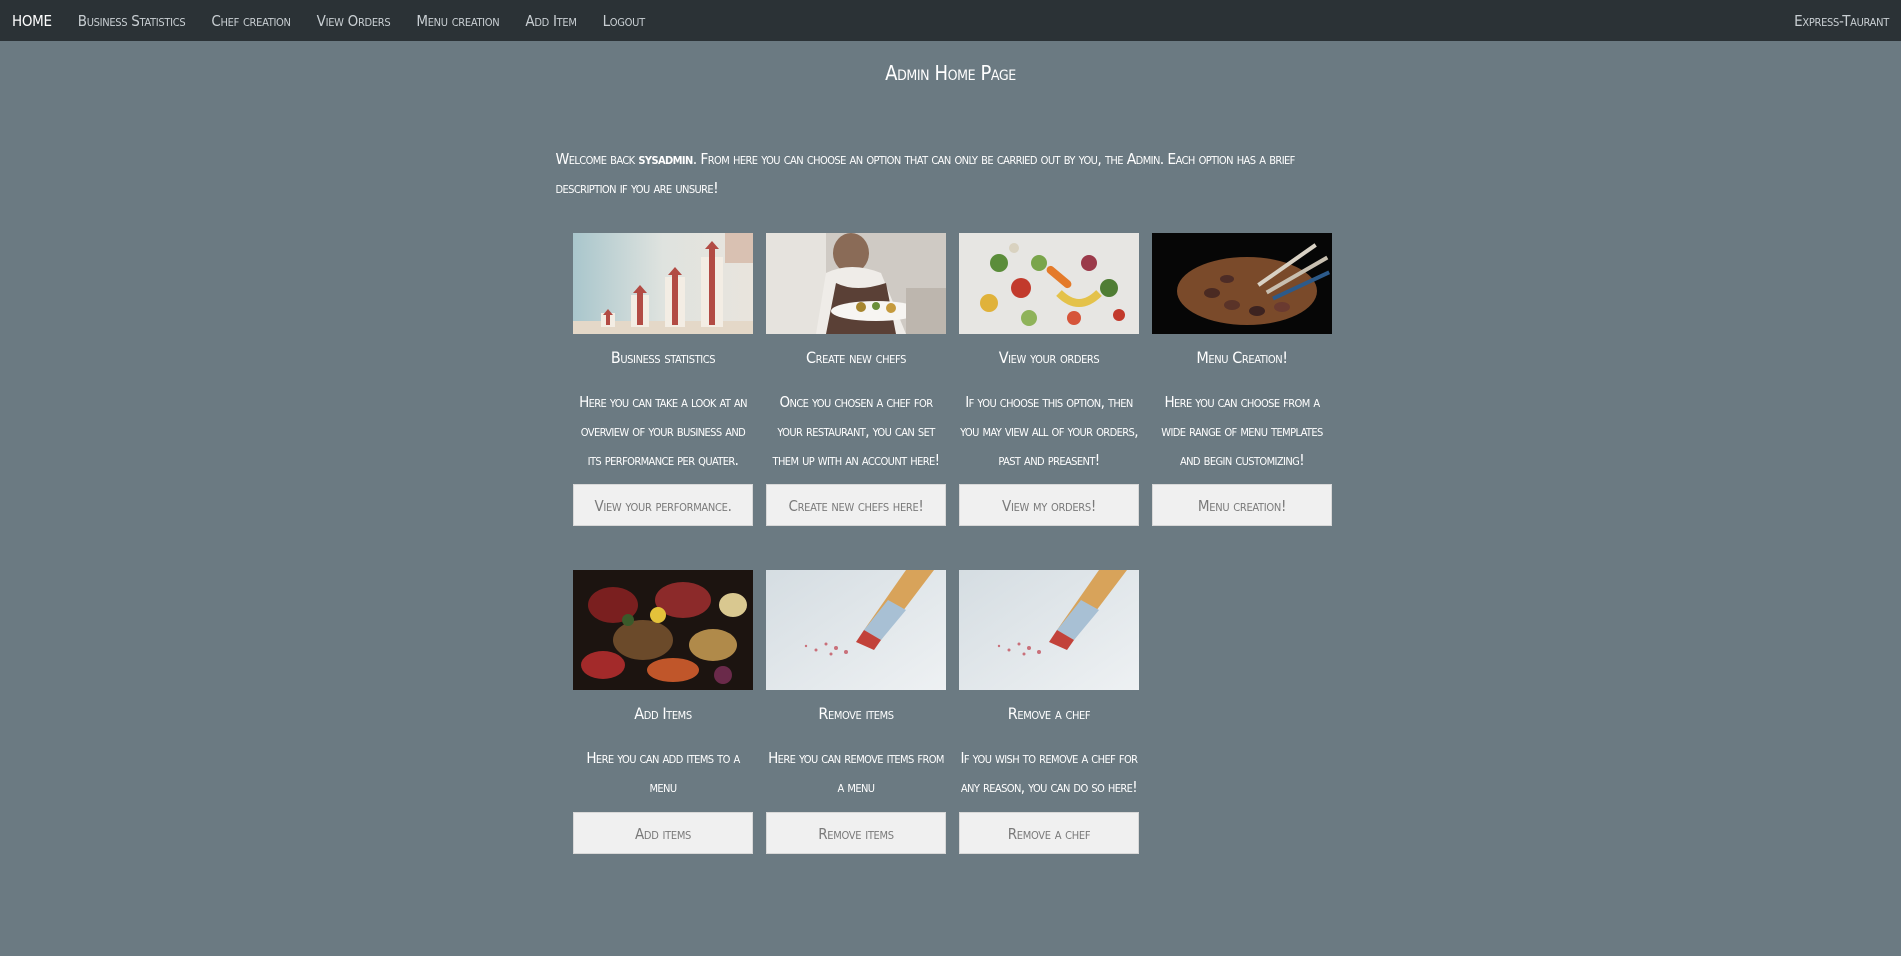 The height and width of the screenshot is (956, 1901). I want to click on remove-chef-button: Remove a chef, so click(1049, 833).